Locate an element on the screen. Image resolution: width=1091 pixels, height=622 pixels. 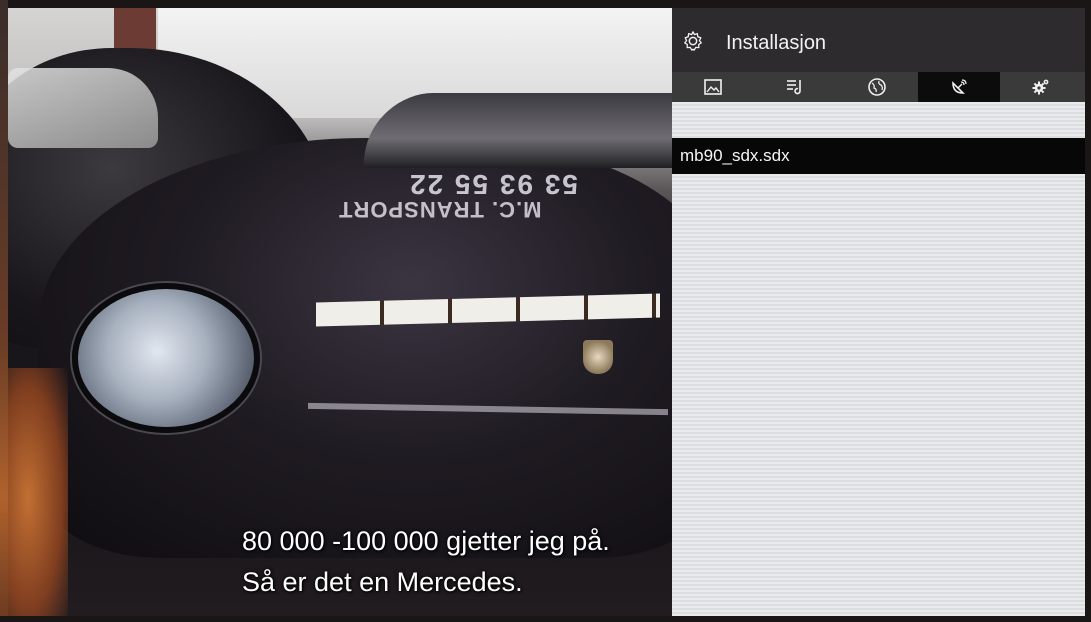
hood-company: M.C. TRANSPORT is located at coordinates (440, 209).